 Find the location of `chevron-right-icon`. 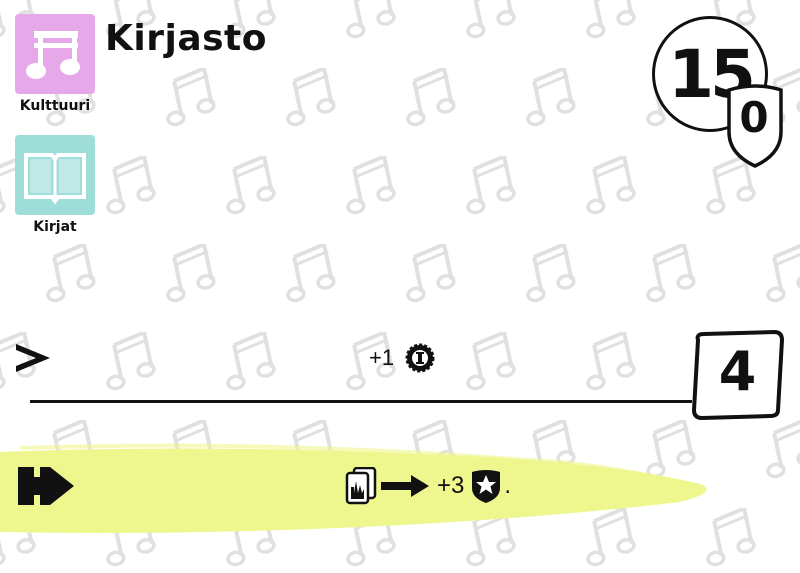

chevron-right-icon is located at coordinates (33, 358).